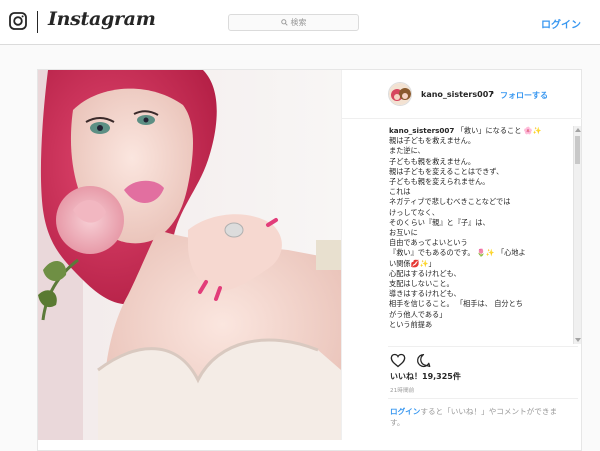 Image resolution: width=600 pixels, height=451 pixels. Describe the element at coordinates (102, 19) in the screenshot. I see `instagram-wordmark: Instagram` at that location.